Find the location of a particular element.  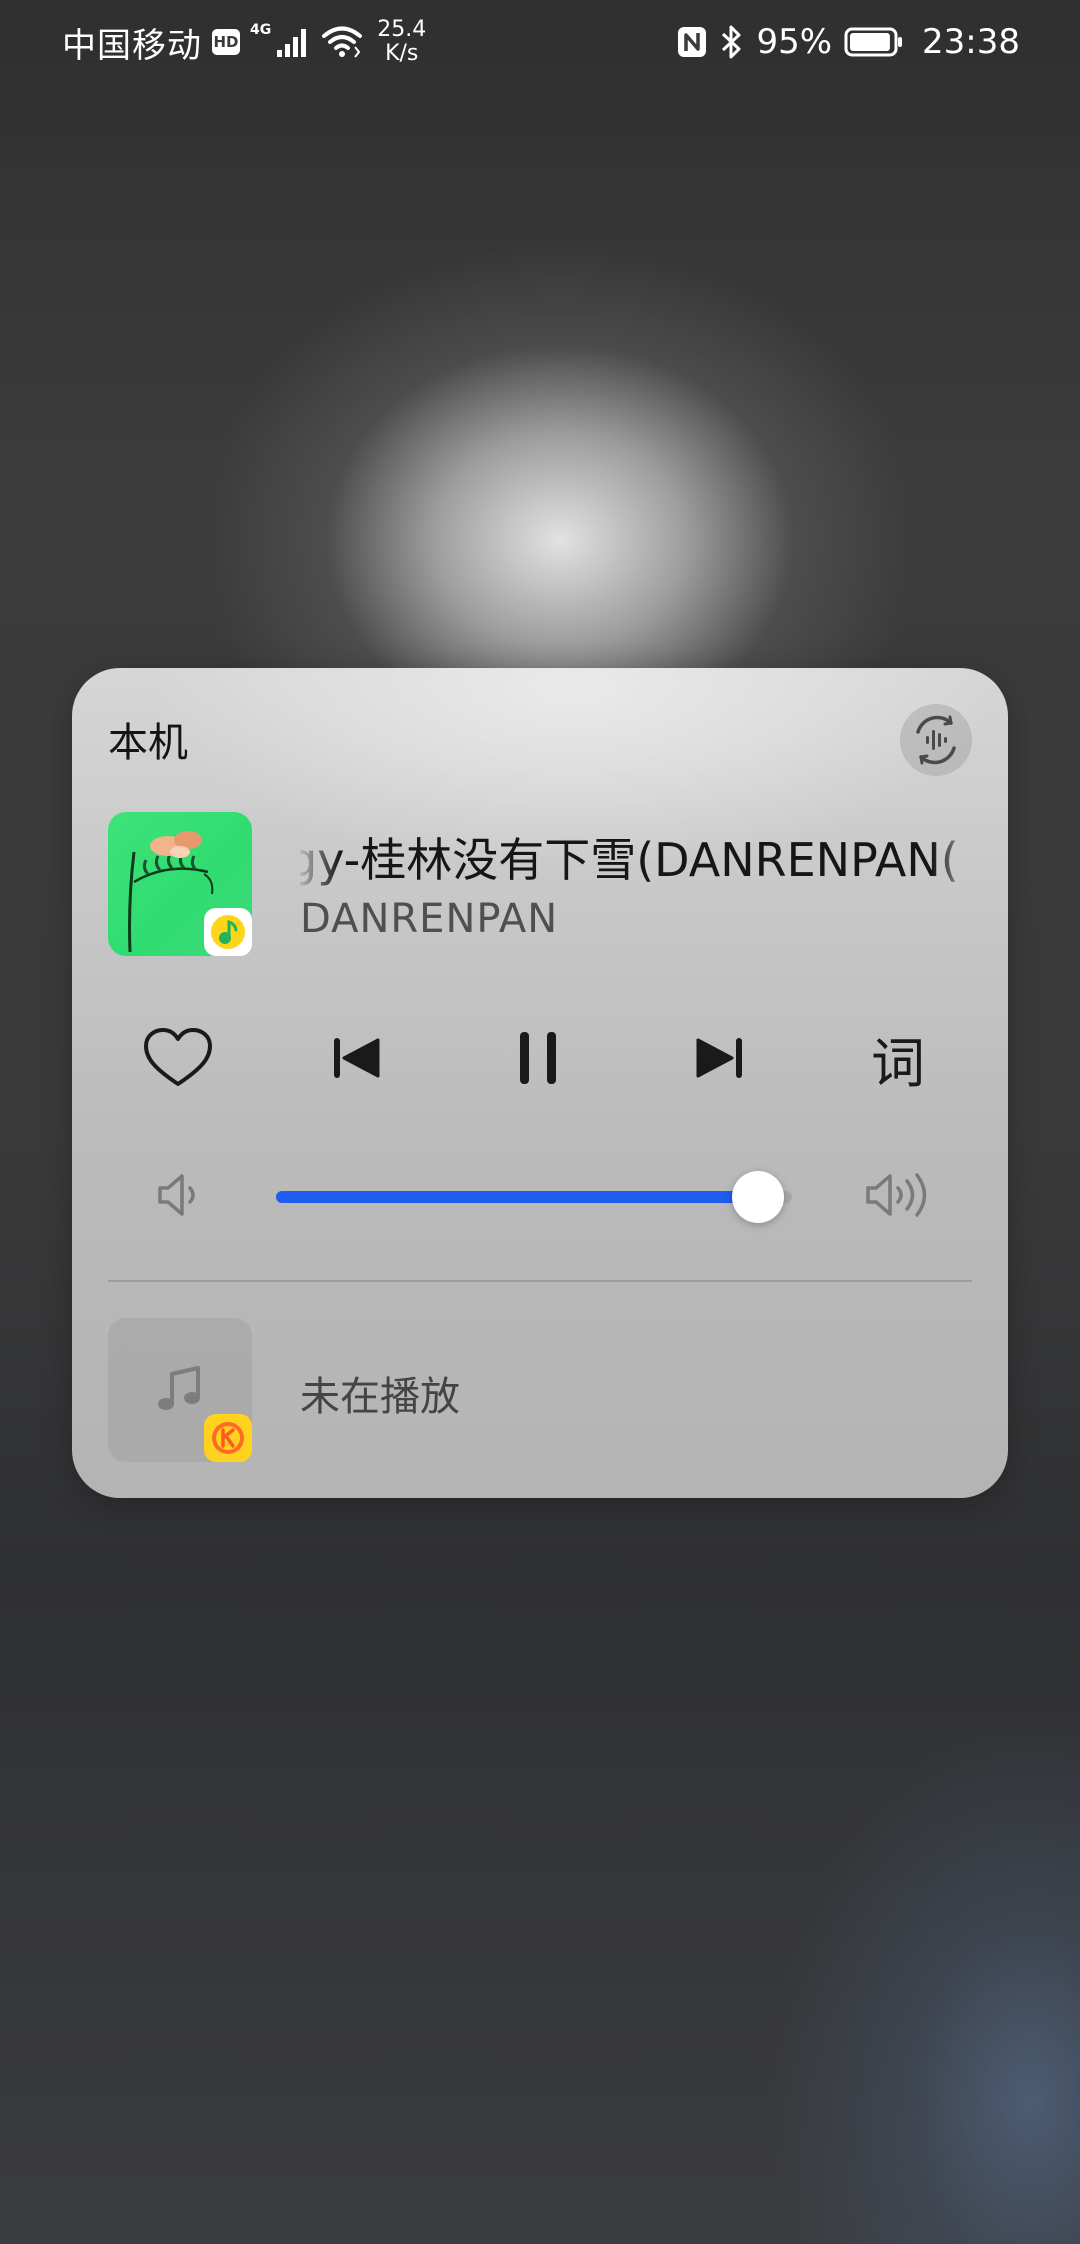

song-title-marquee: gy-桂林没有下雪(DANRENPAN( is located at coordinates (636, 860).